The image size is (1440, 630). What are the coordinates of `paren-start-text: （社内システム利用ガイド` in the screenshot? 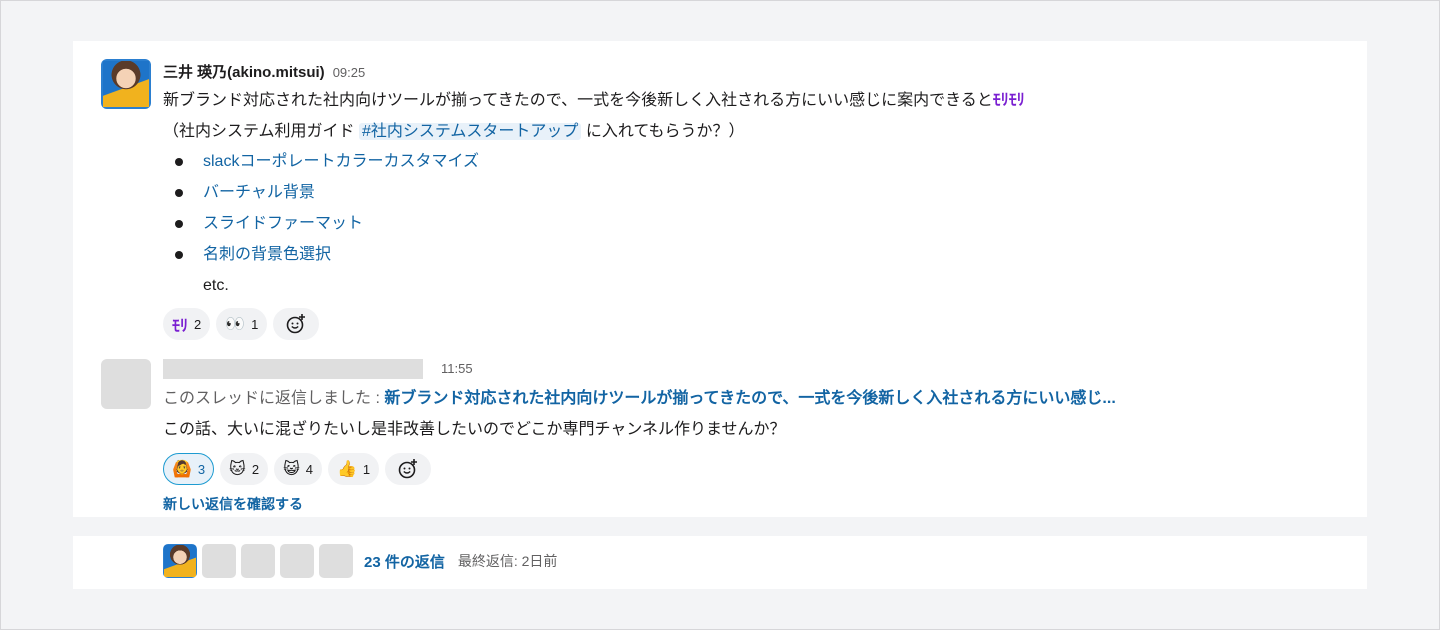 It's located at (261, 131).